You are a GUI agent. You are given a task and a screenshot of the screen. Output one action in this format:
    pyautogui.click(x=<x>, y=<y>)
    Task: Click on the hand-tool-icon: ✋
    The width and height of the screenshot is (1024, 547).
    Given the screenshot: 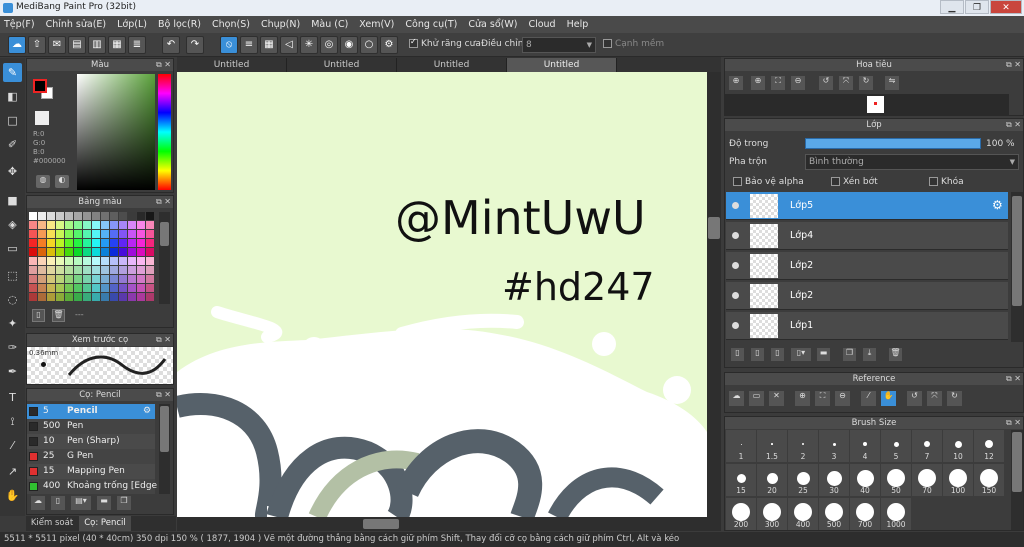 What is the action you would take?
    pyautogui.click(x=12, y=495)
    